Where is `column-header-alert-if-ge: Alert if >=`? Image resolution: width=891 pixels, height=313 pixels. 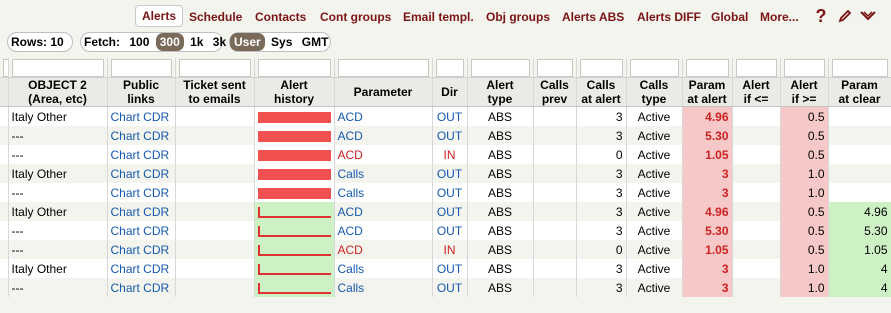 column-header-alert-if-ge: Alert if >= is located at coordinates (804, 92).